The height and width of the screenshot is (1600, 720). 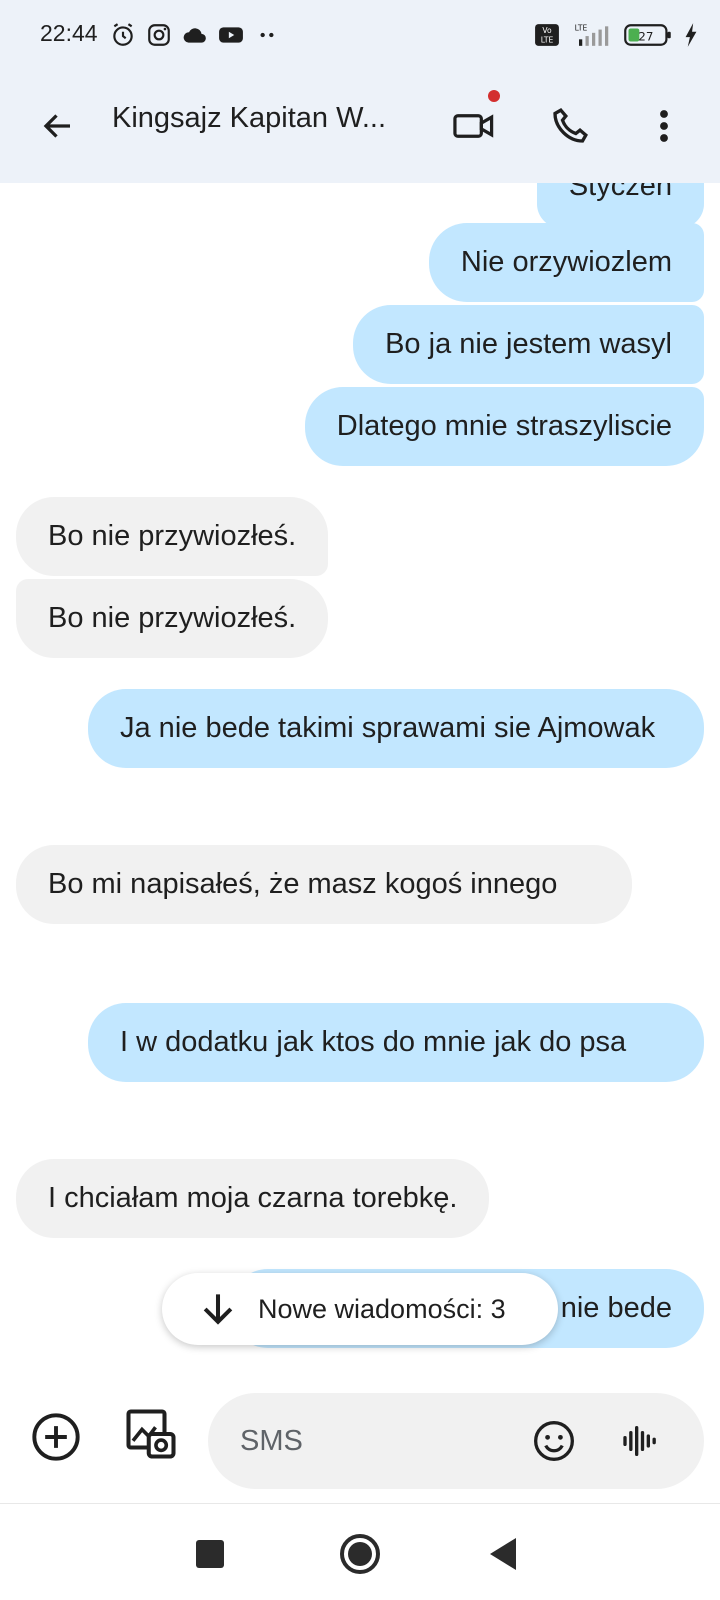 I want to click on audio-wave-icon, so click(x=639, y=1441).